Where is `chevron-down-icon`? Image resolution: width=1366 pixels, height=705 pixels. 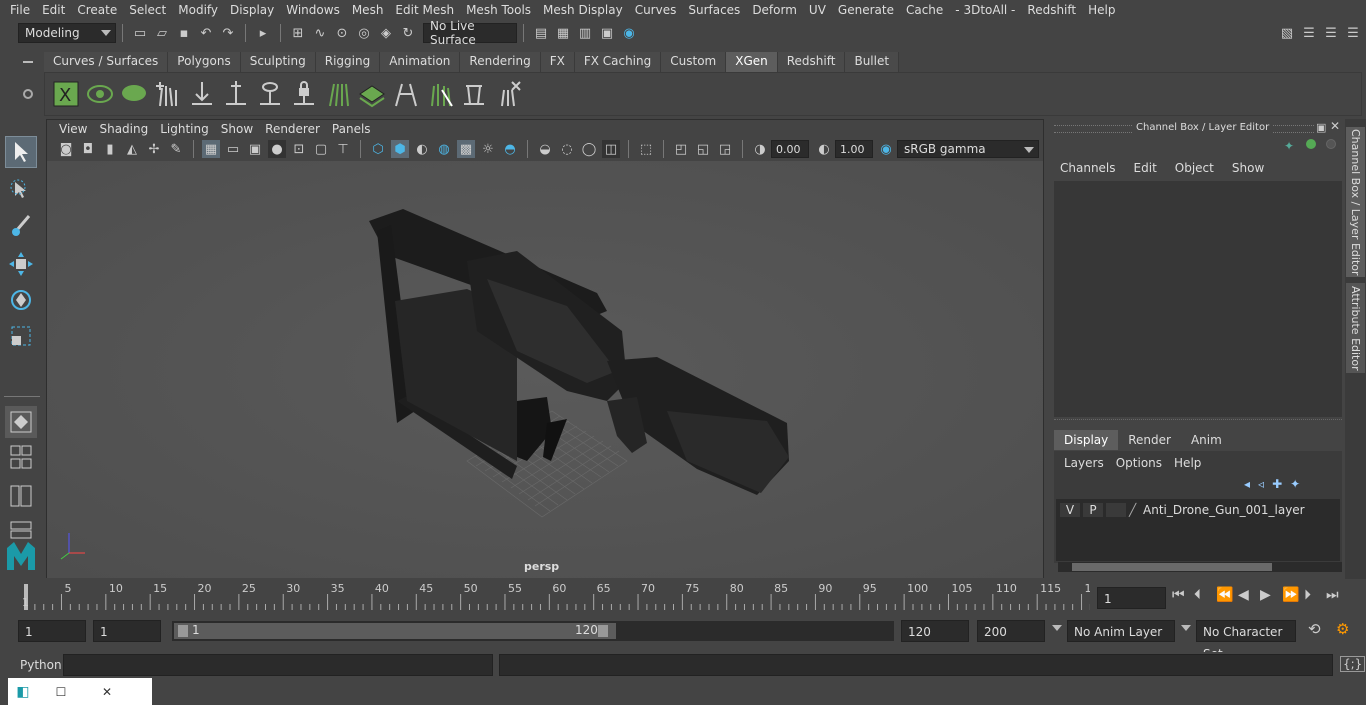 chevron-down-icon is located at coordinates (1186, 628).